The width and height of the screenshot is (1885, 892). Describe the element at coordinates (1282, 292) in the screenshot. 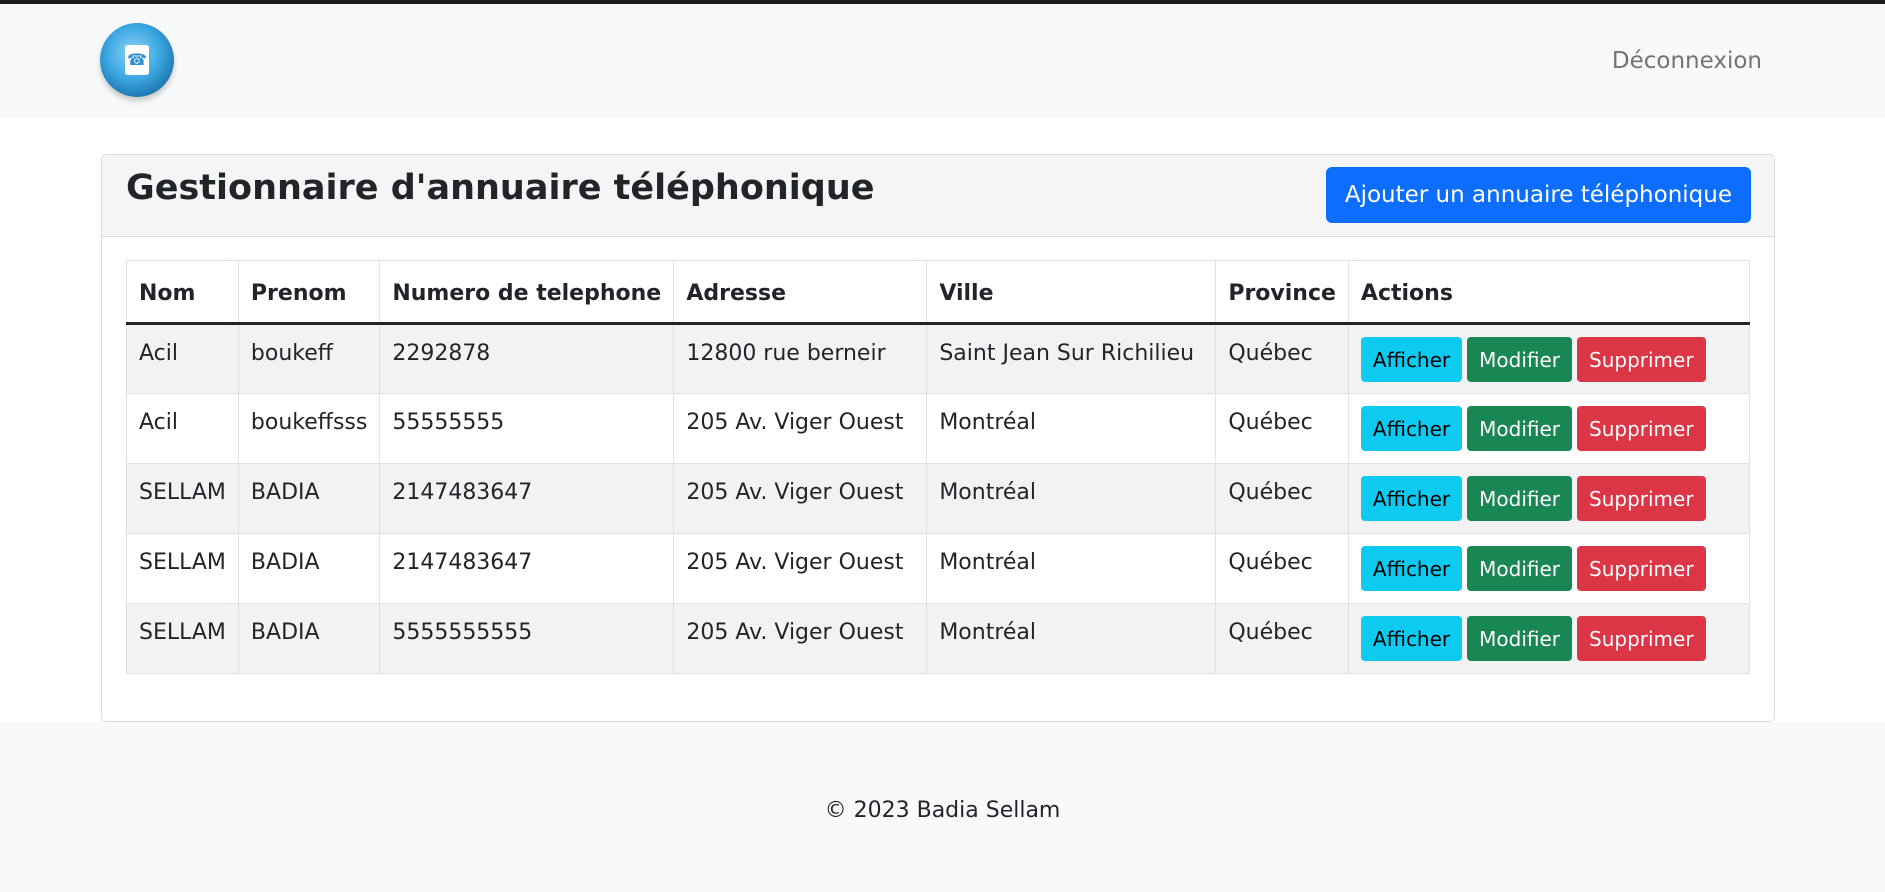

I see `column-header-province: Province` at that location.